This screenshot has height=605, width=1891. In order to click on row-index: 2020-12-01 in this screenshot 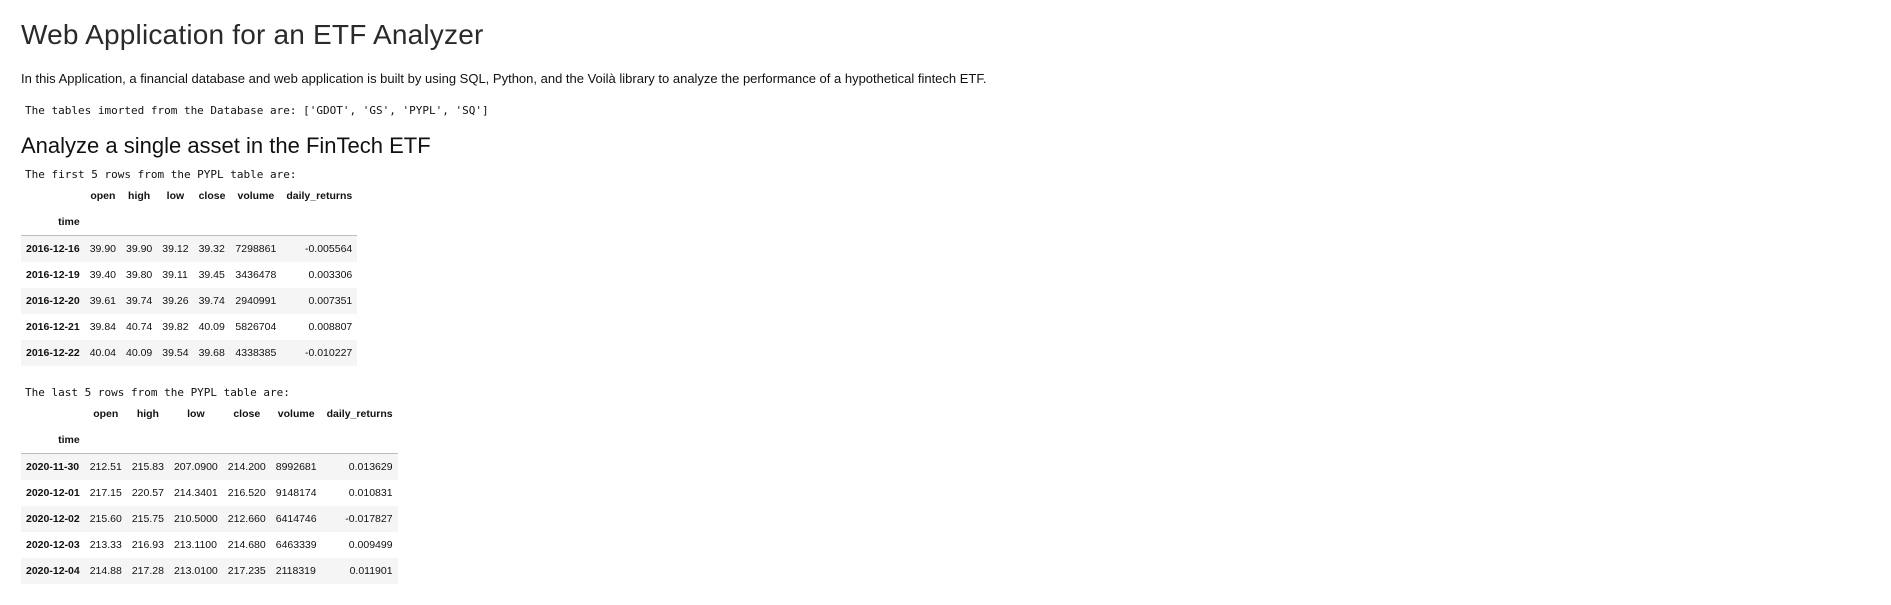, I will do `click(53, 493)`.